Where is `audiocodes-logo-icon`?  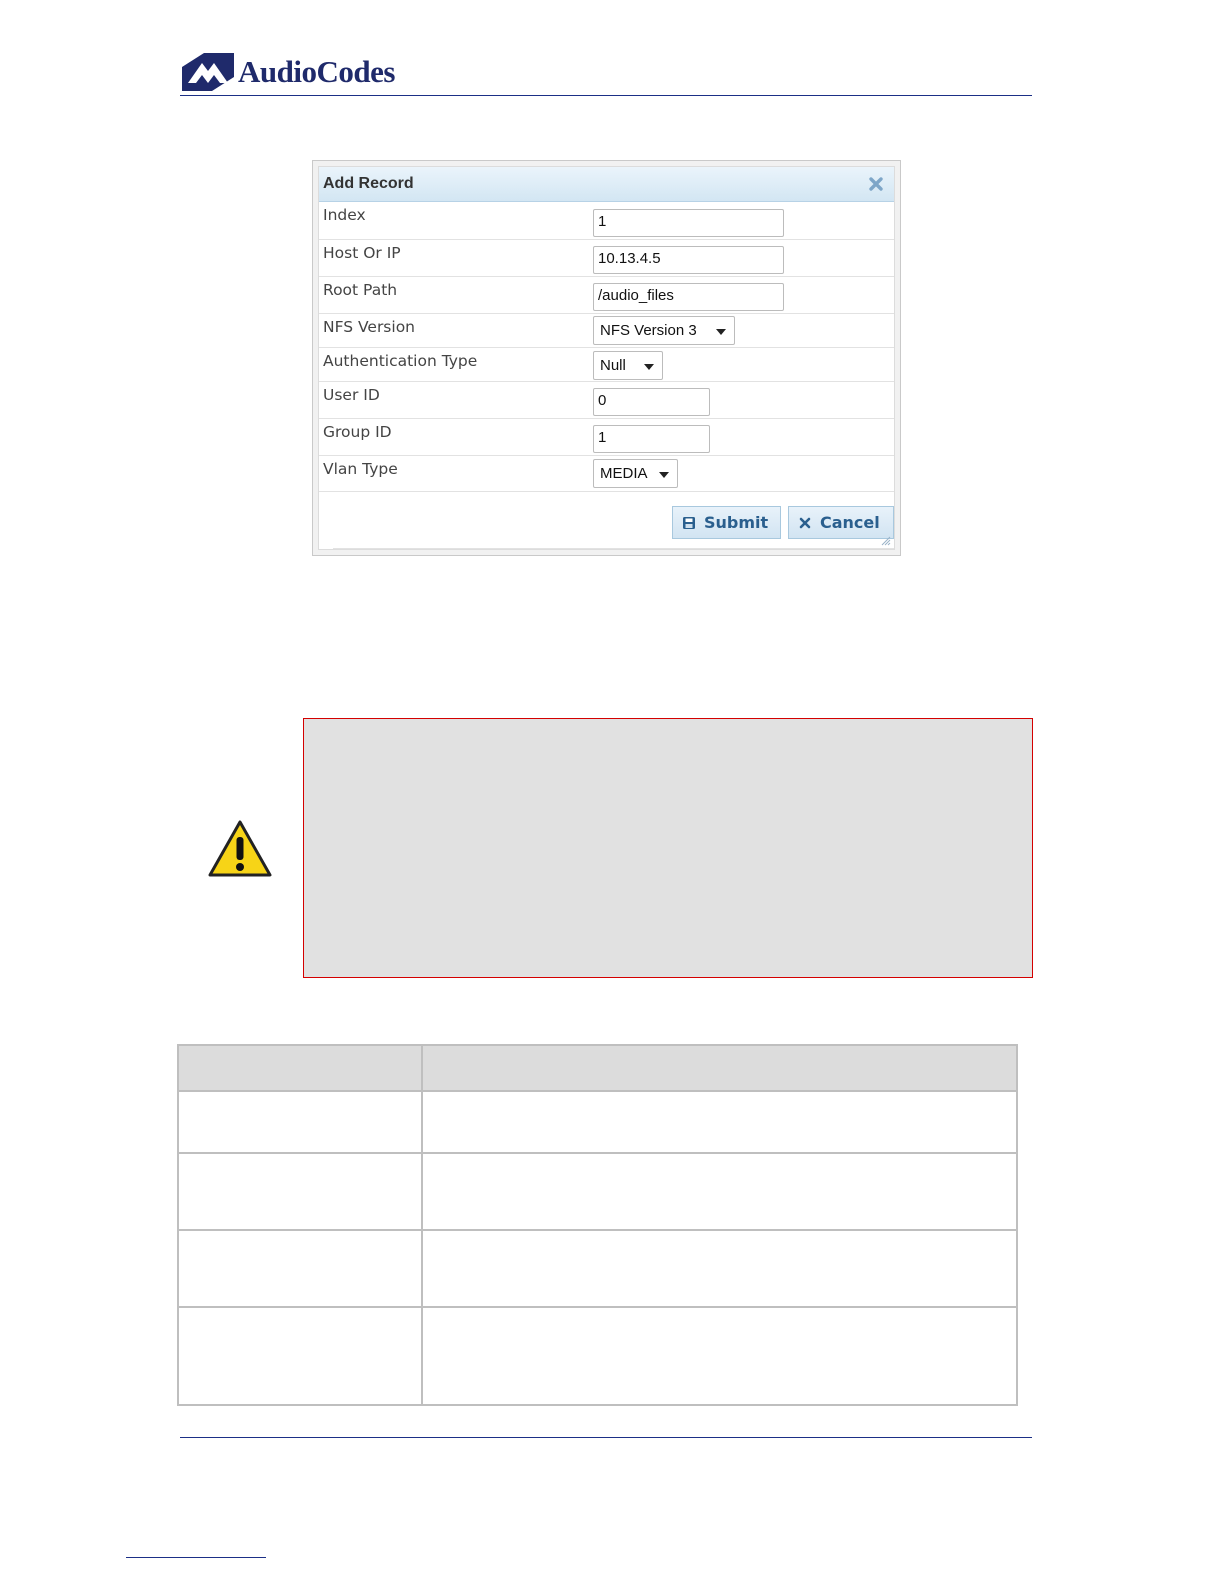 audiocodes-logo-icon is located at coordinates (208, 72).